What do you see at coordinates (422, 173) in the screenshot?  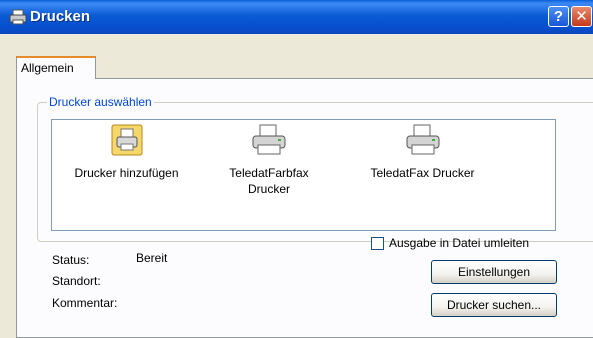 I see `printer-label: TeledatFax Drucker` at bounding box center [422, 173].